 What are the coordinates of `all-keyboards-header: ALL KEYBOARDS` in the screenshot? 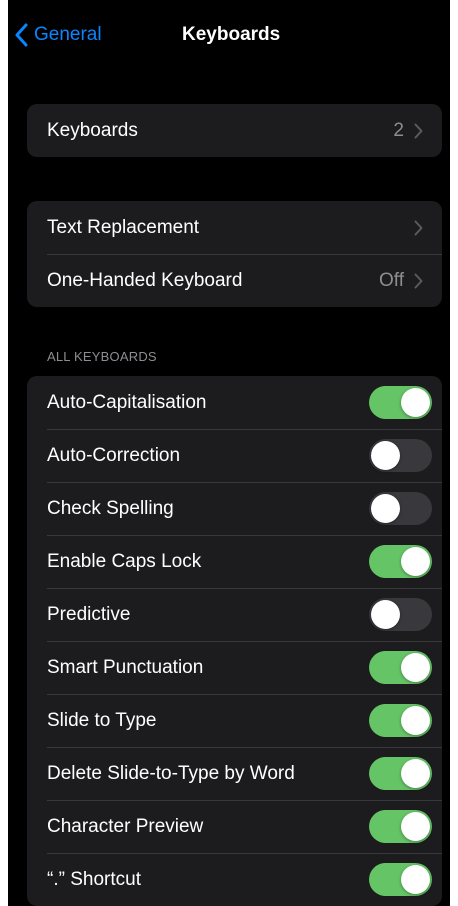 It's located at (102, 356).